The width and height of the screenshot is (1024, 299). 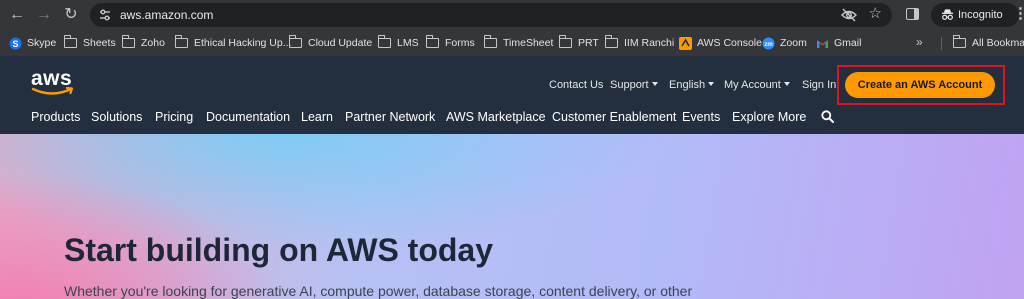 I want to click on back-arrow-icon: ←, so click(x=17, y=15).